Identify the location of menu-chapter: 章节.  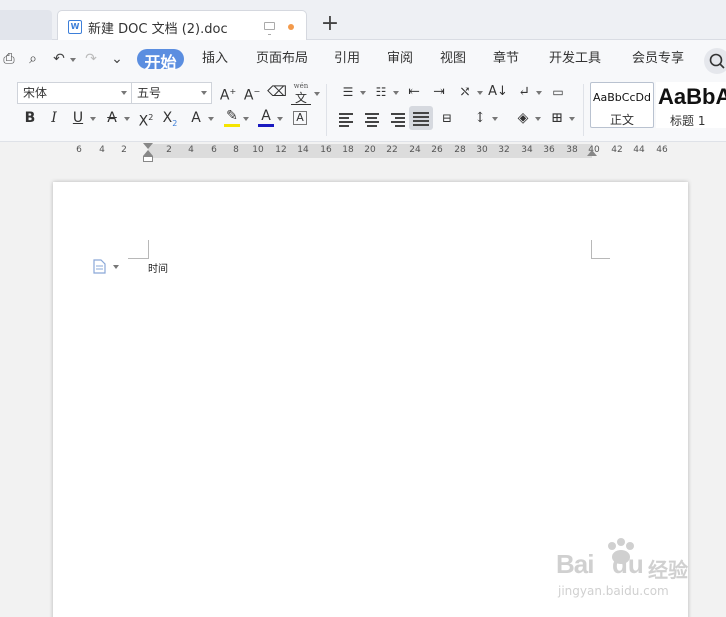
(506, 59).